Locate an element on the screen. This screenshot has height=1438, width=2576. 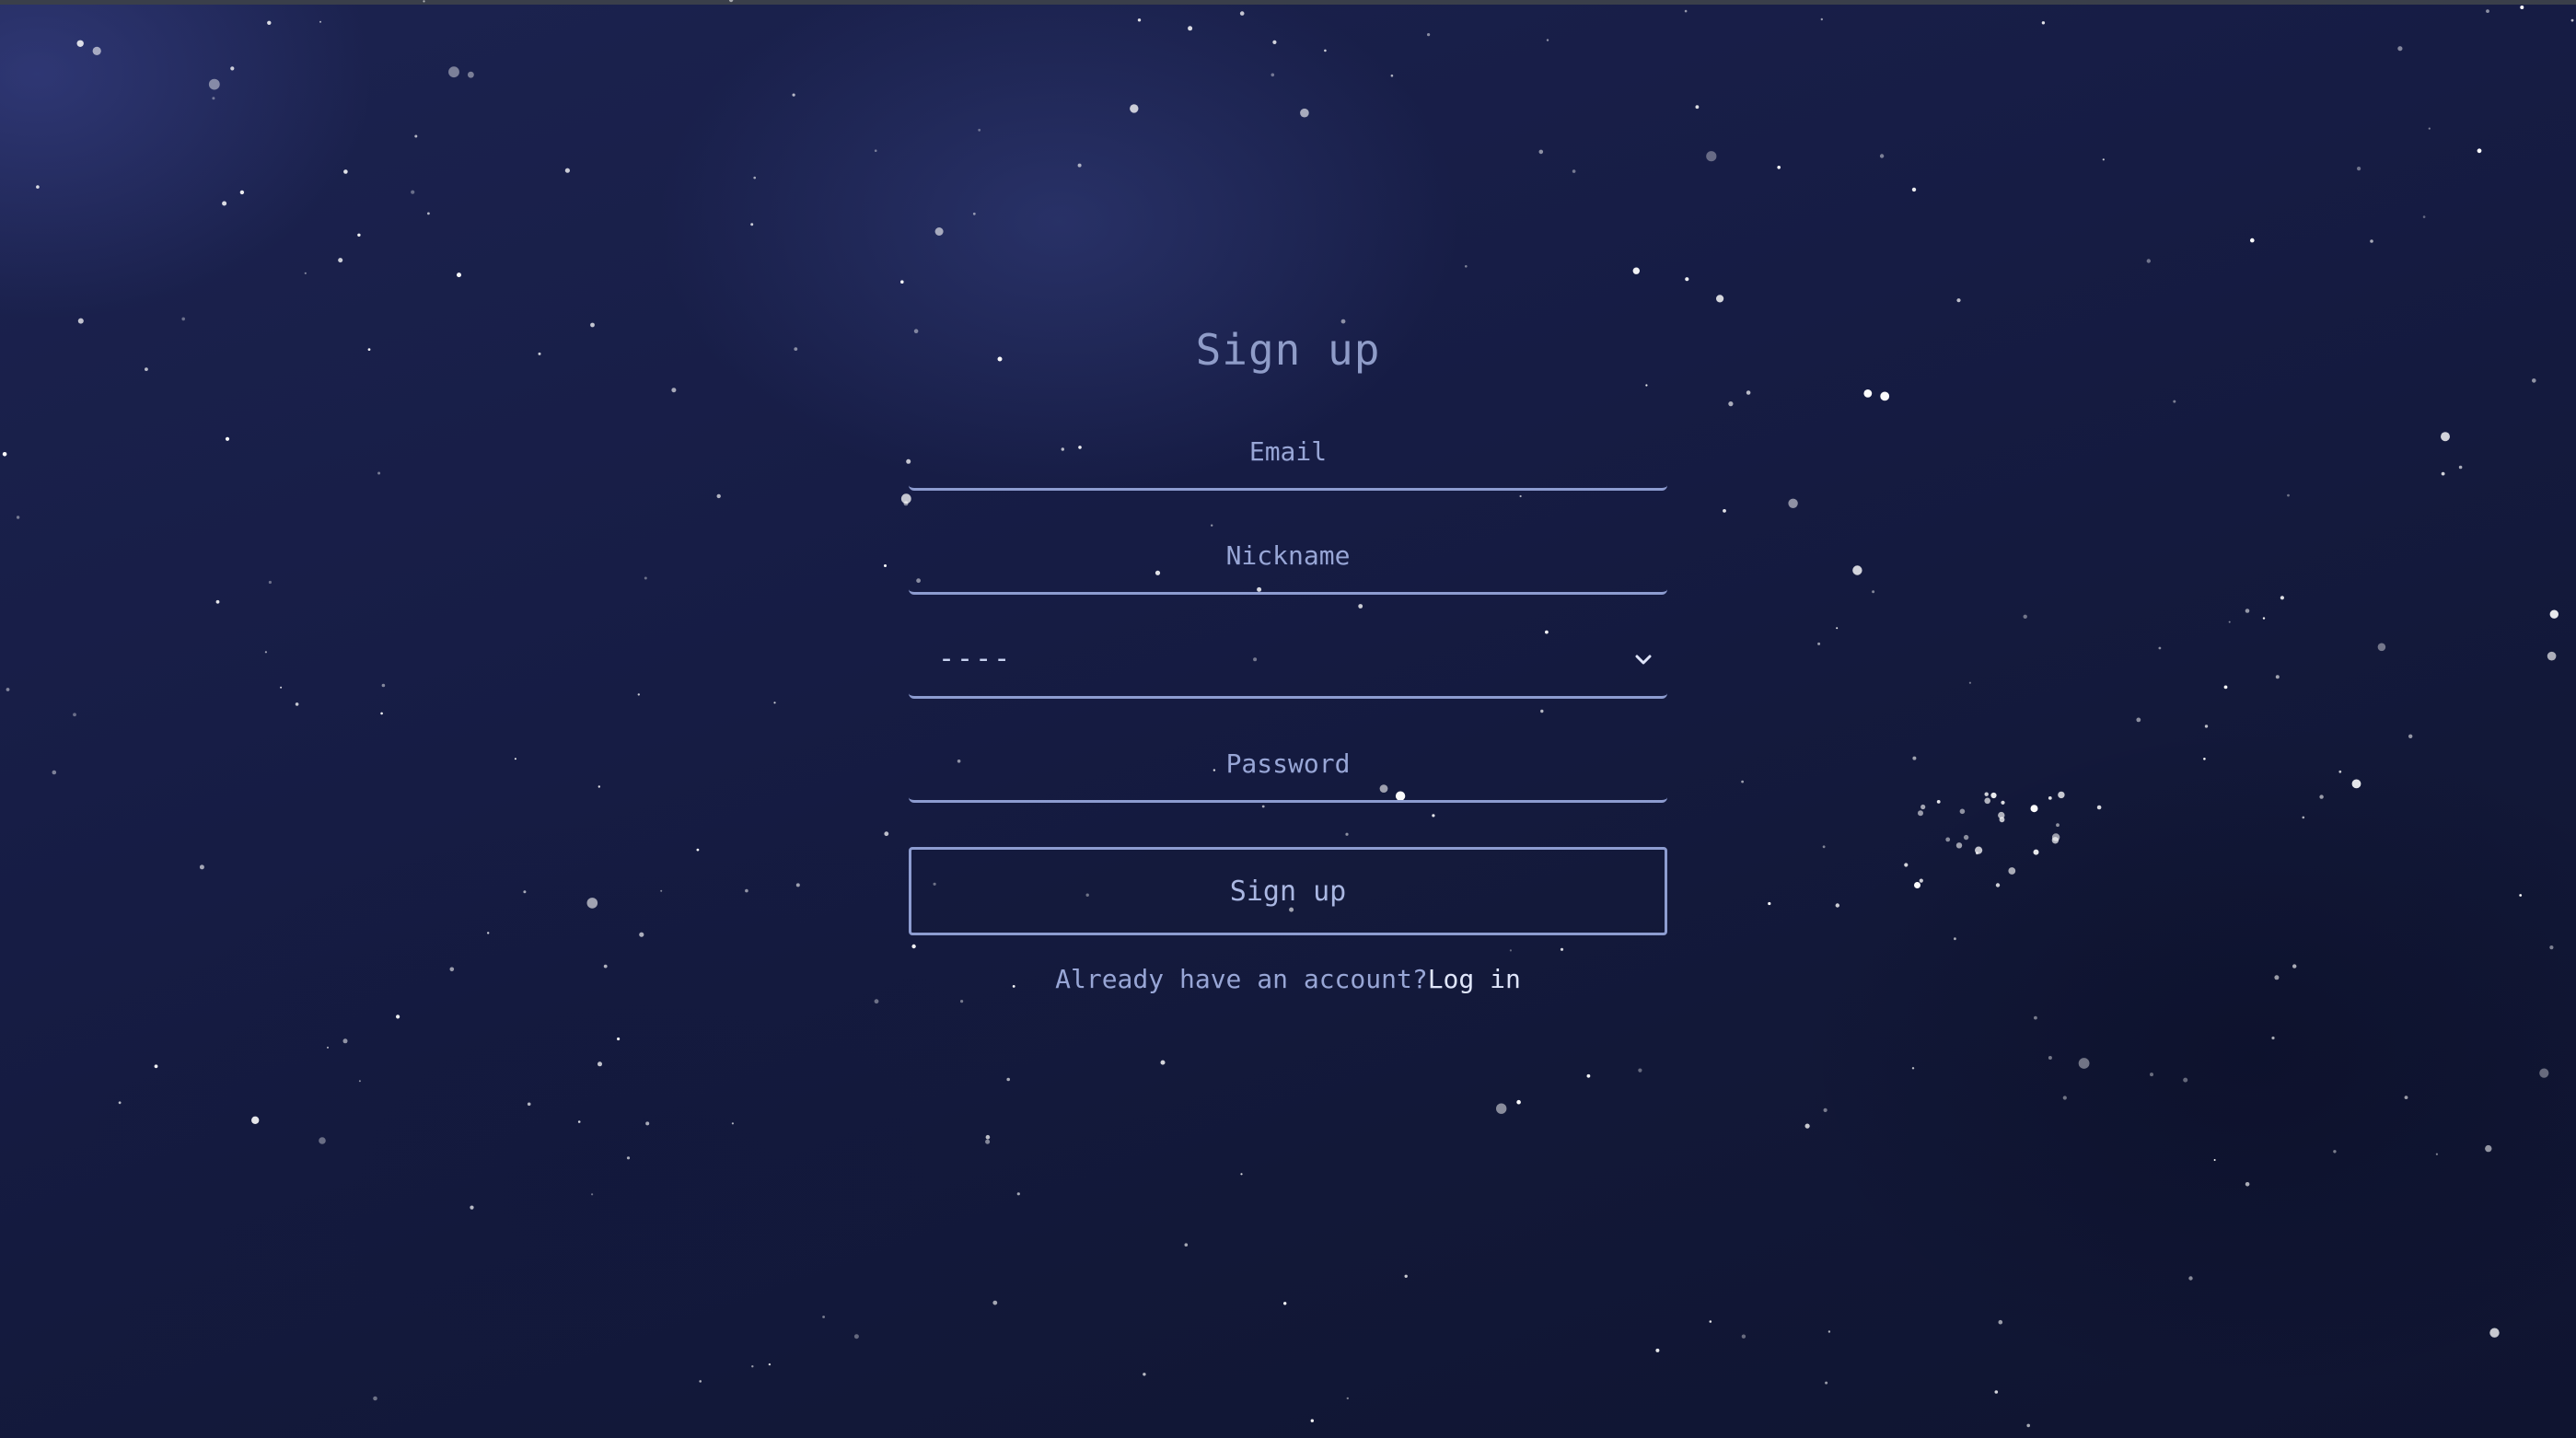
role-select: ---- is located at coordinates (1288, 661).